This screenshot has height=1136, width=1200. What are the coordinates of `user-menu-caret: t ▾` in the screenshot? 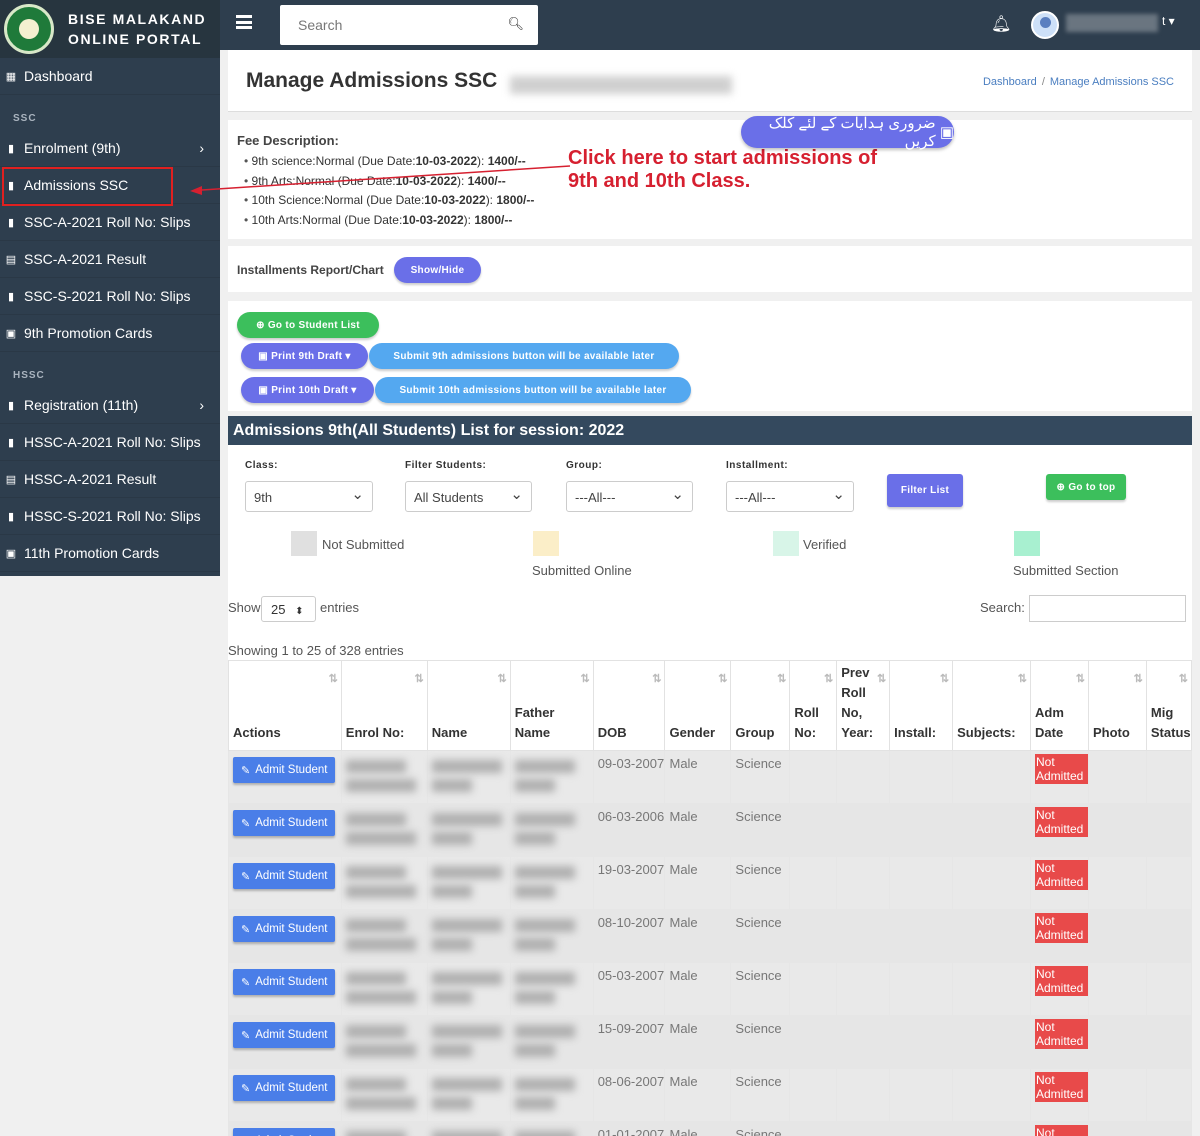 It's located at (1168, 21).